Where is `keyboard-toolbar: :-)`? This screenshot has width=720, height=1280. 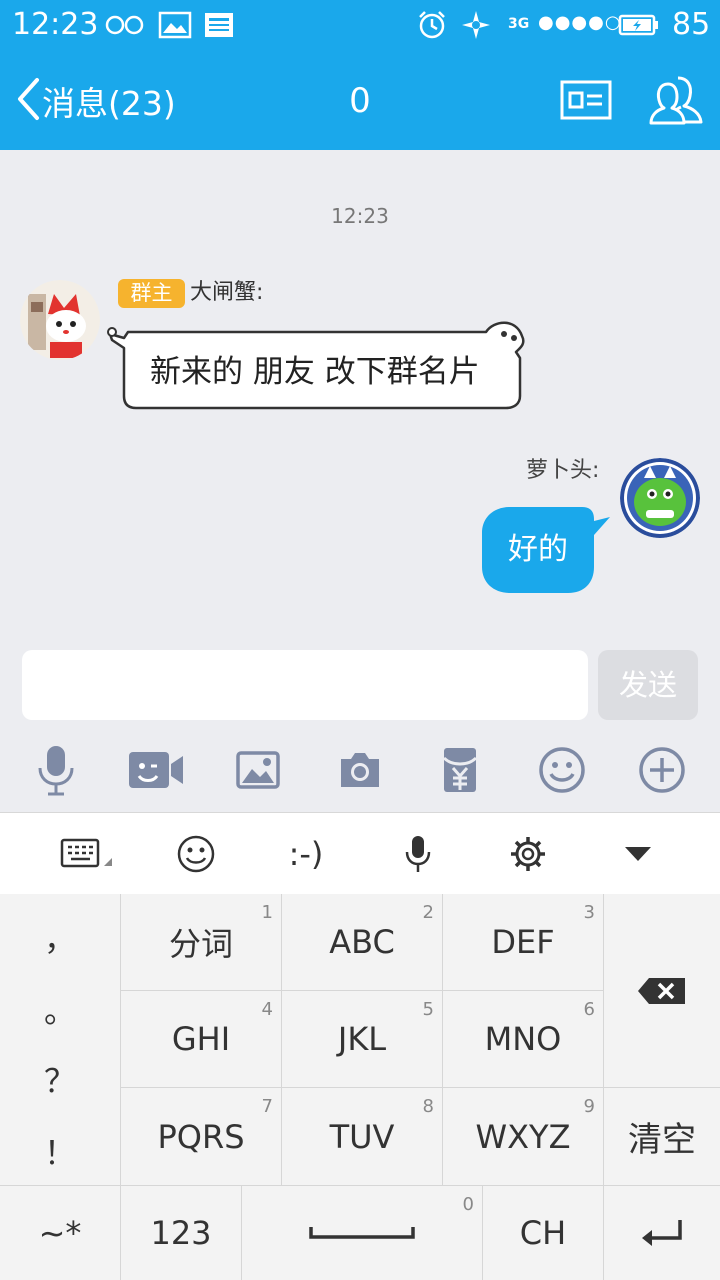
keyboard-toolbar: :-) is located at coordinates (360, 853).